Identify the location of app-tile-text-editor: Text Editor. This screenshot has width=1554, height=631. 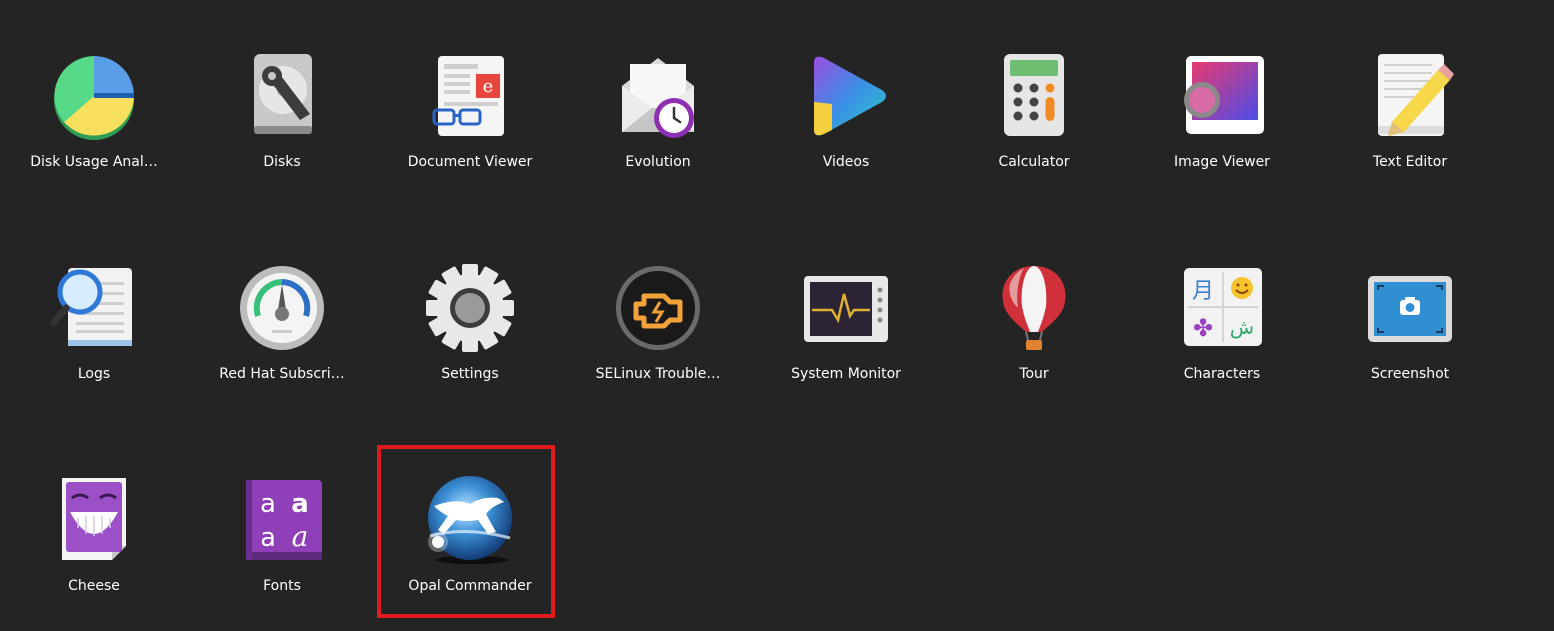
(1410, 94).